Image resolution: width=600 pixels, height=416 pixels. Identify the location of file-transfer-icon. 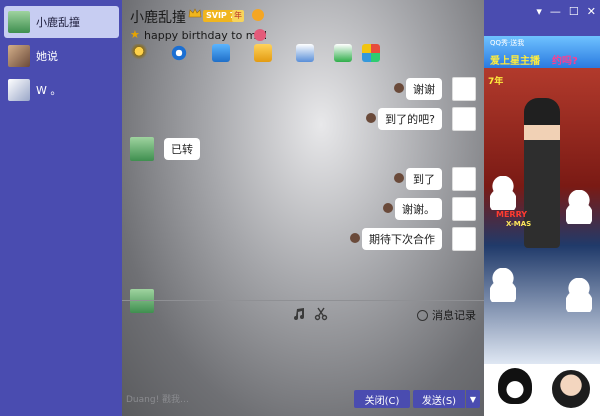
(263, 53).